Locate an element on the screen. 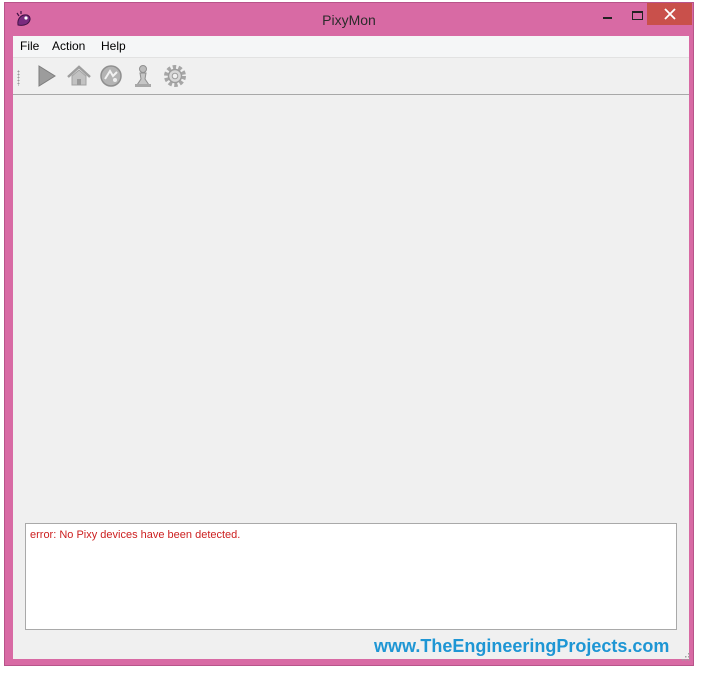 The width and height of the screenshot is (703, 673). configure-button is located at coordinates (175, 76).